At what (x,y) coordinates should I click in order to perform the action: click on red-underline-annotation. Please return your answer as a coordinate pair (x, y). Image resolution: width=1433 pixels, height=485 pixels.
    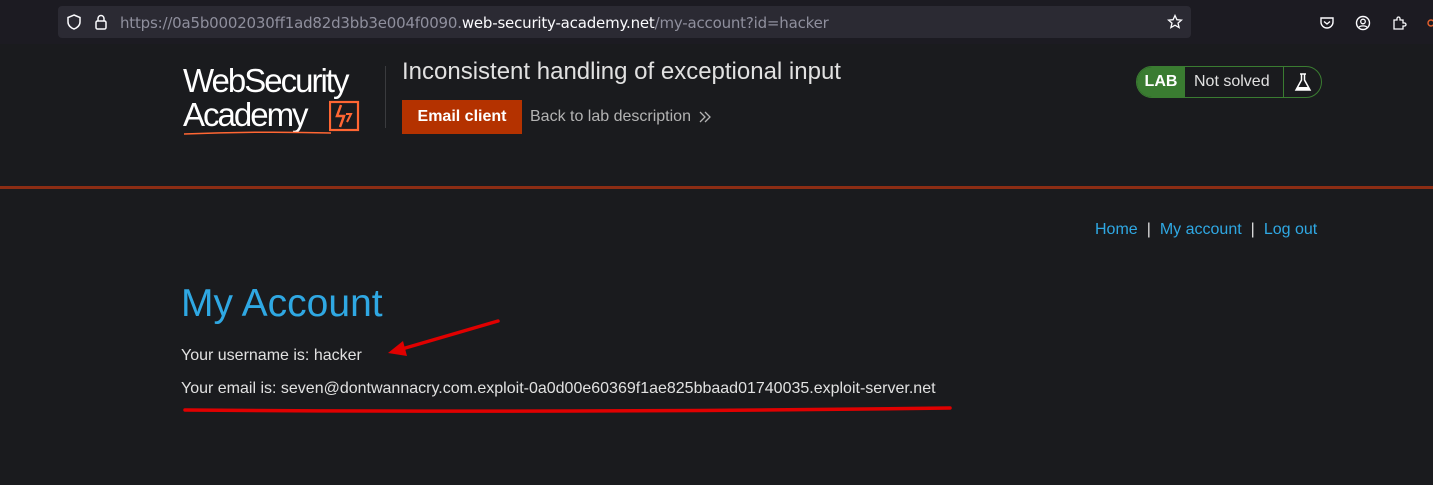
    Looking at the image, I should click on (567, 409).